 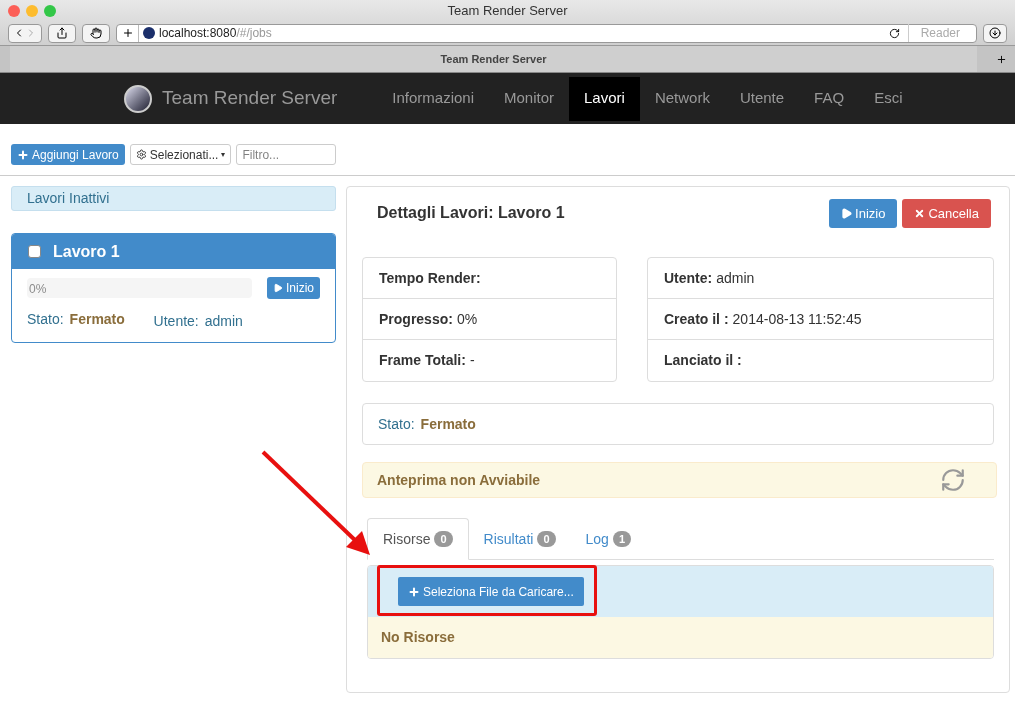 What do you see at coordinates (34, 251) in the screenshot?
I see `job-checkbox` at bounding box center [34, 251].